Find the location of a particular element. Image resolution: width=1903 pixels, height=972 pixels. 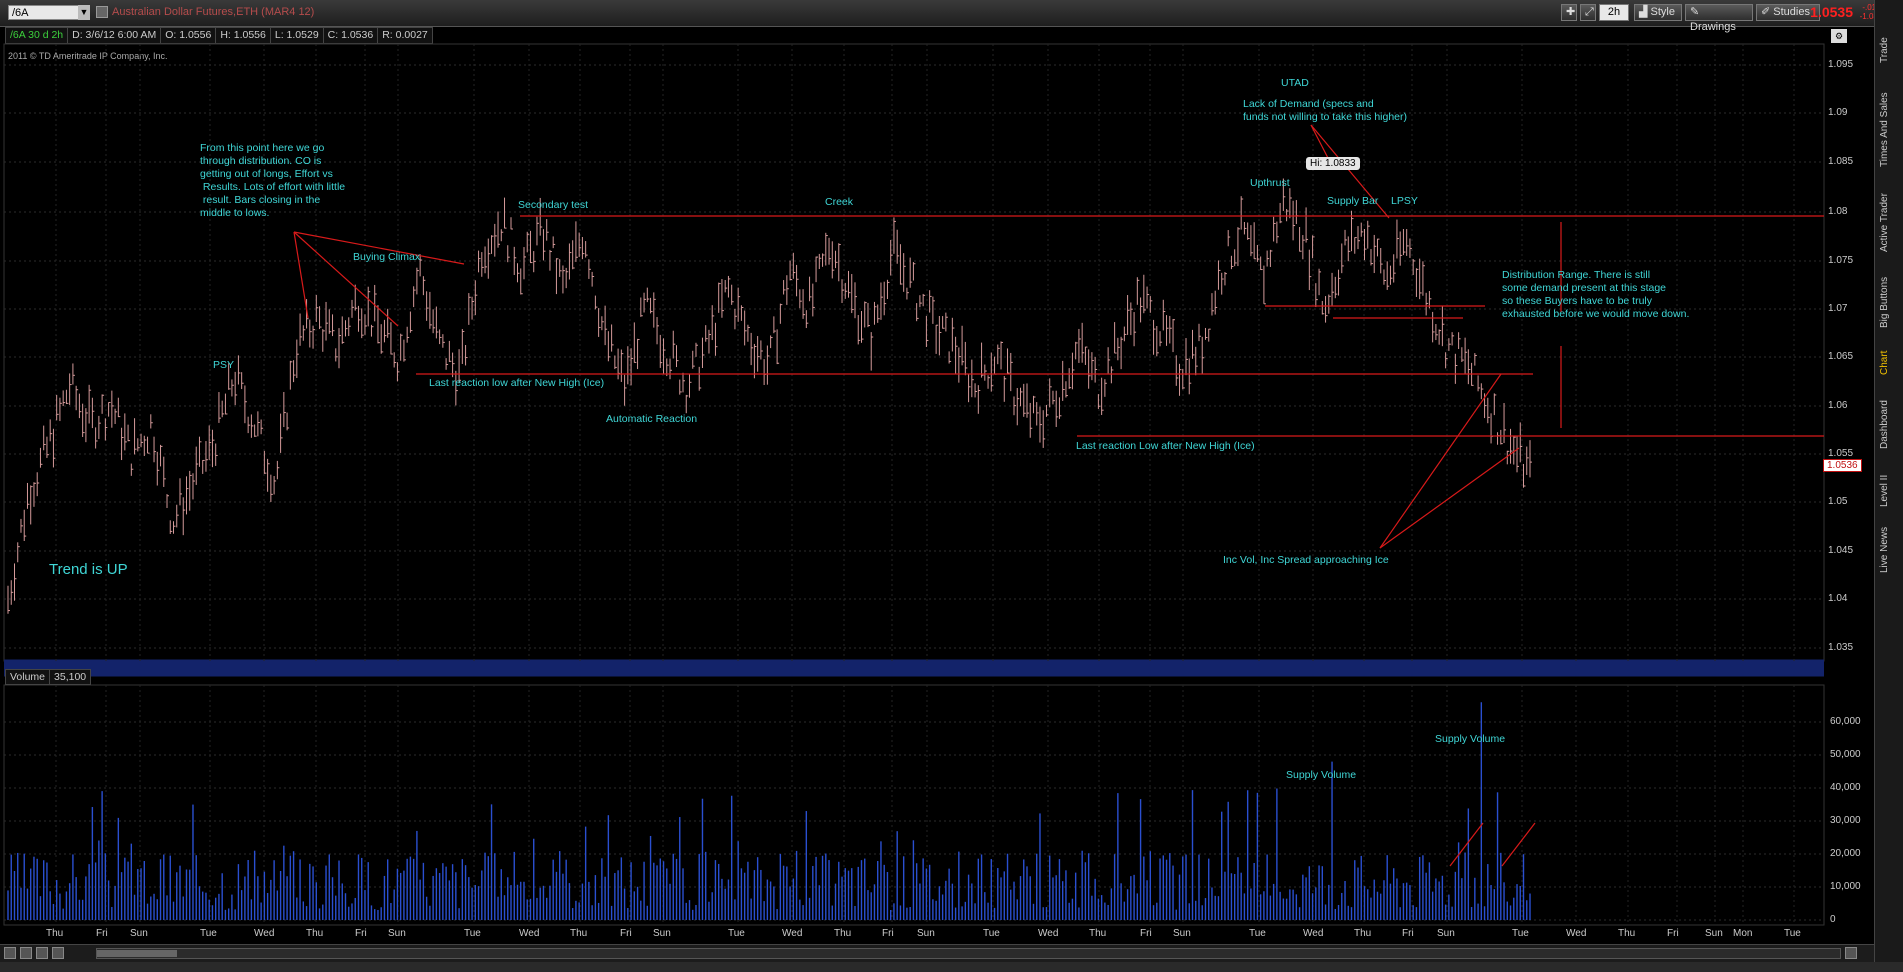

automatic-reaction-annotation: Automatic Reaction is located at coordinates (652, 419).